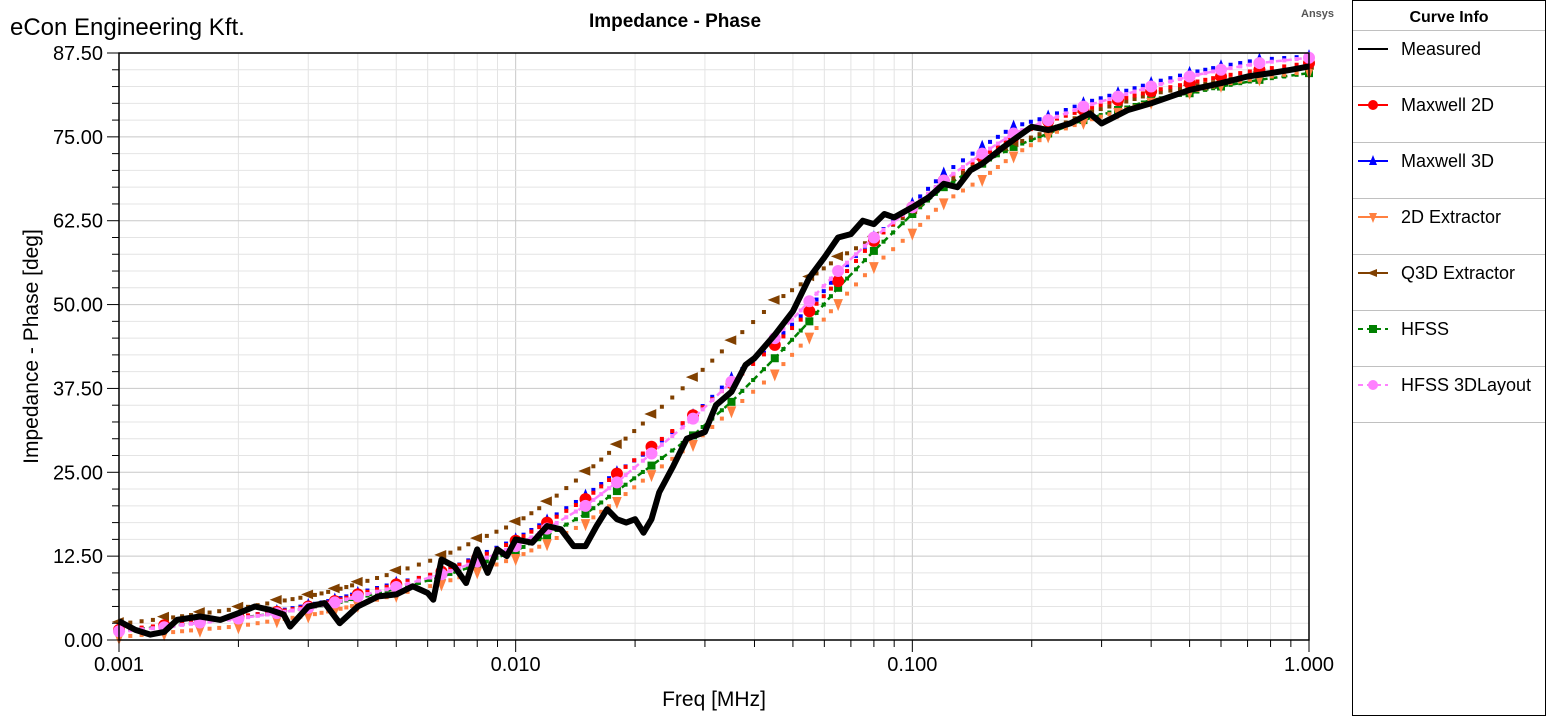 This screenshot has height=716, width=1547. Describe the element at coordinates (476, 538) in the screenshot. I see `series-marker-q3d-extractor` at that location.